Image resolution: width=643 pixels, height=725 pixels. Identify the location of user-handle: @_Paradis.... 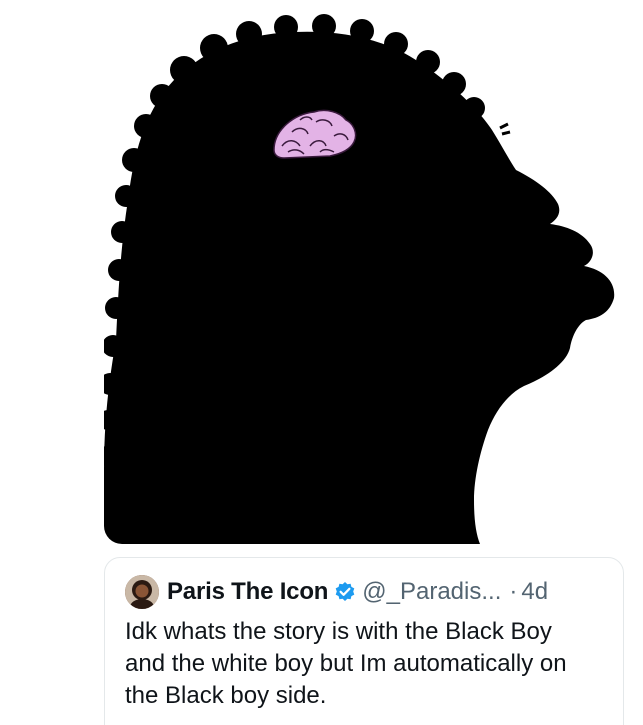
(431, 592).